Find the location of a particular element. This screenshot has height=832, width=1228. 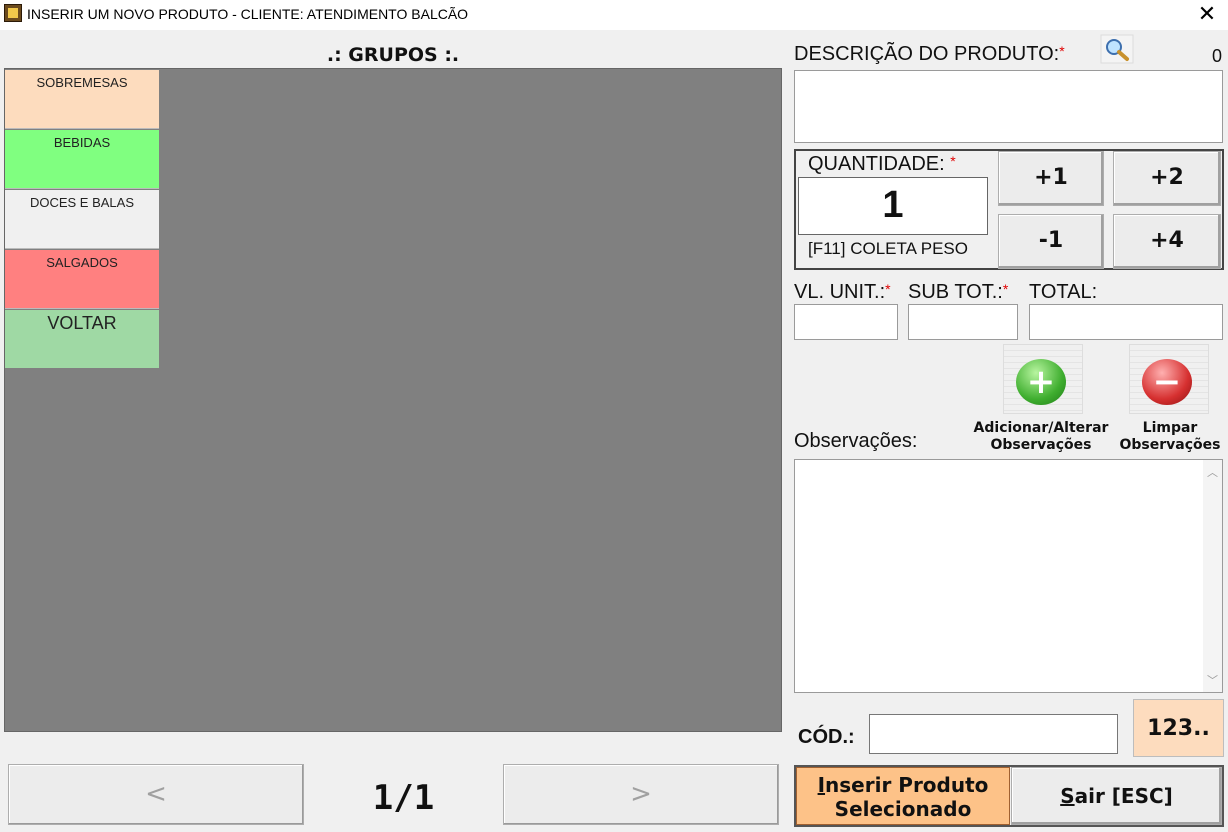

insert-hotkey: I is located at coordinates (821, 785).